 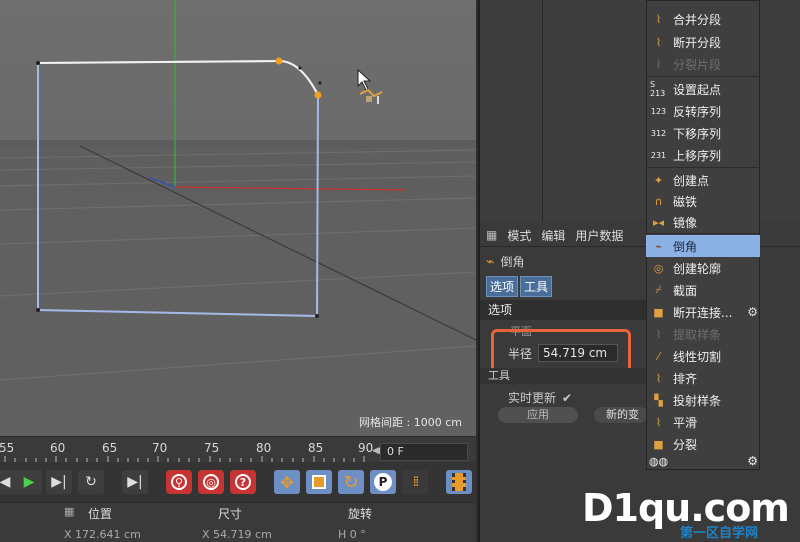 I want to click on menu-item-label: 镜像, so click(x=685, y=222).